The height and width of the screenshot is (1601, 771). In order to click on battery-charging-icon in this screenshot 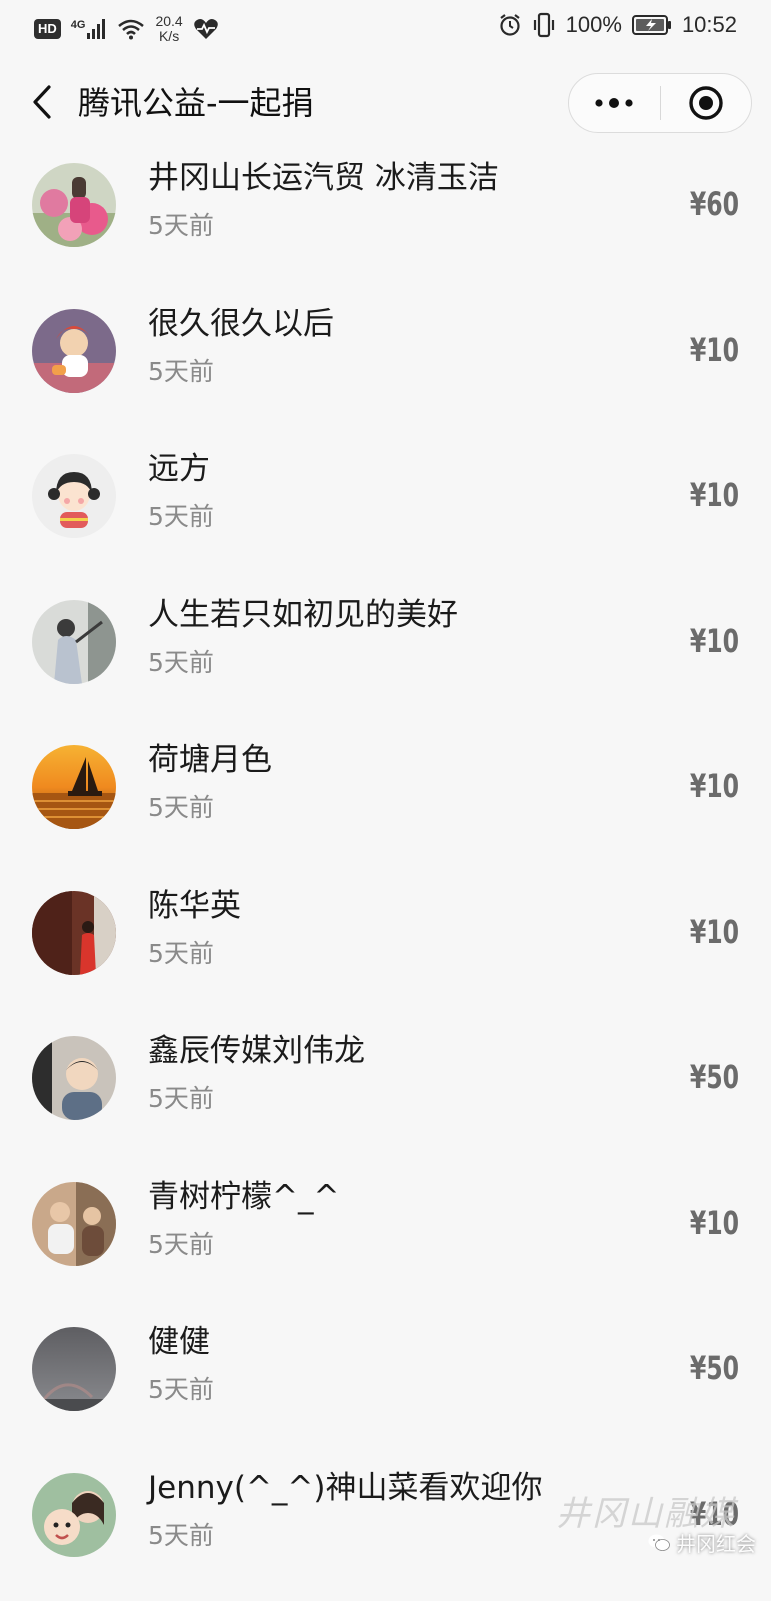, I will do `click(652, 25)`.